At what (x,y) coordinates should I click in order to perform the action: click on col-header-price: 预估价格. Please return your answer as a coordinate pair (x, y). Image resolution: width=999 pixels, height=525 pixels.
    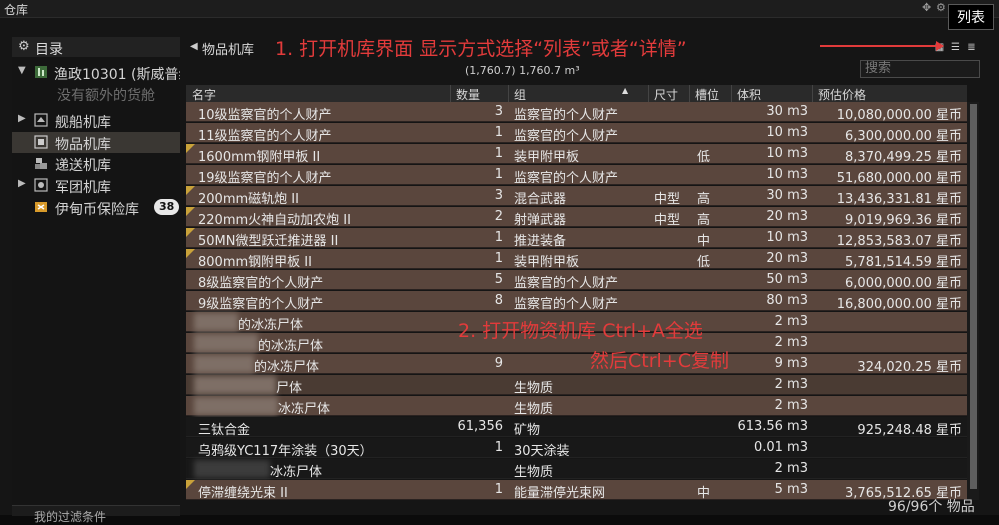
    Looking at the image, I should click on (842, 94).